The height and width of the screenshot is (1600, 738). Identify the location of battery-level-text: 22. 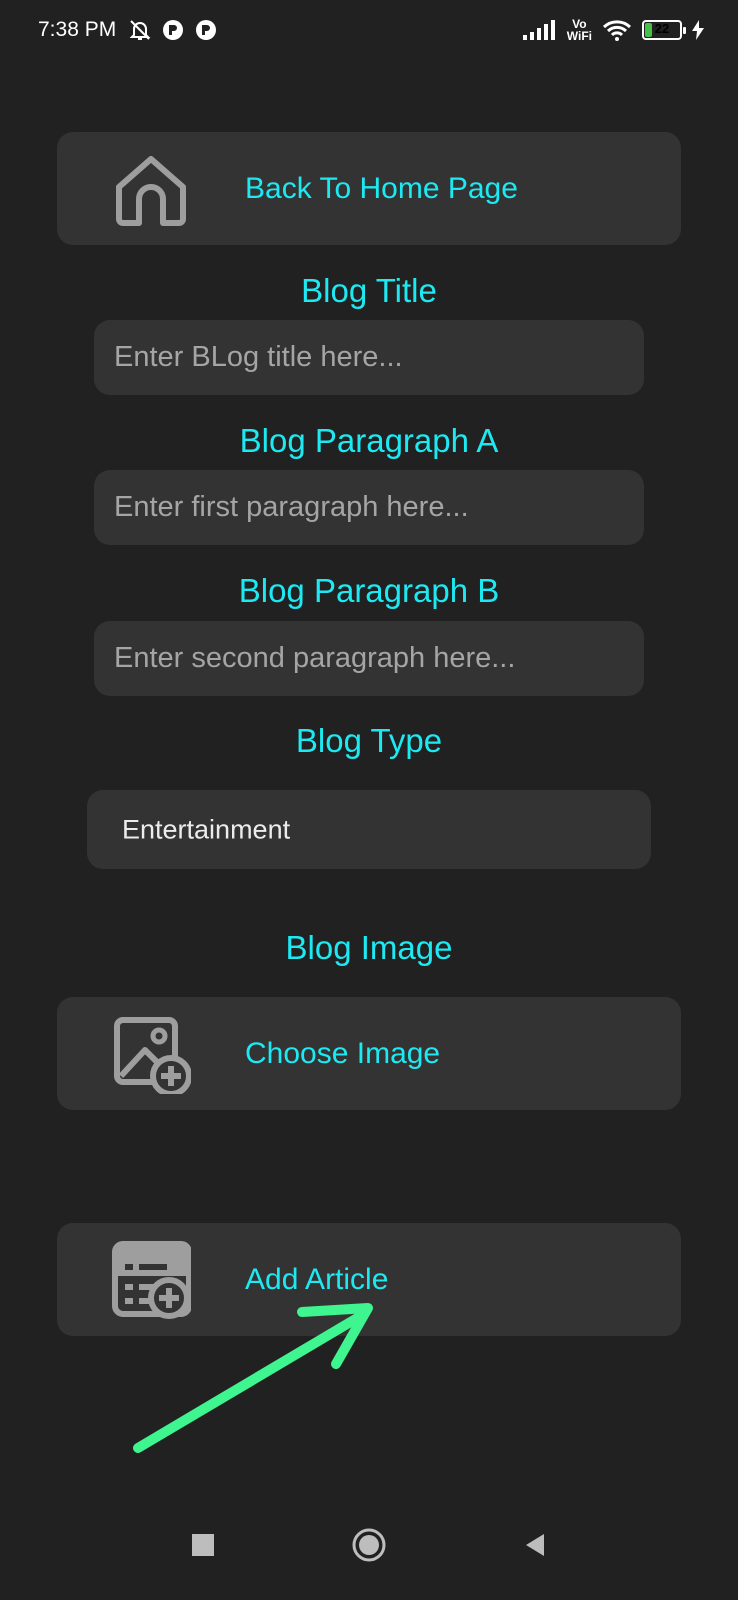
(662, 28).